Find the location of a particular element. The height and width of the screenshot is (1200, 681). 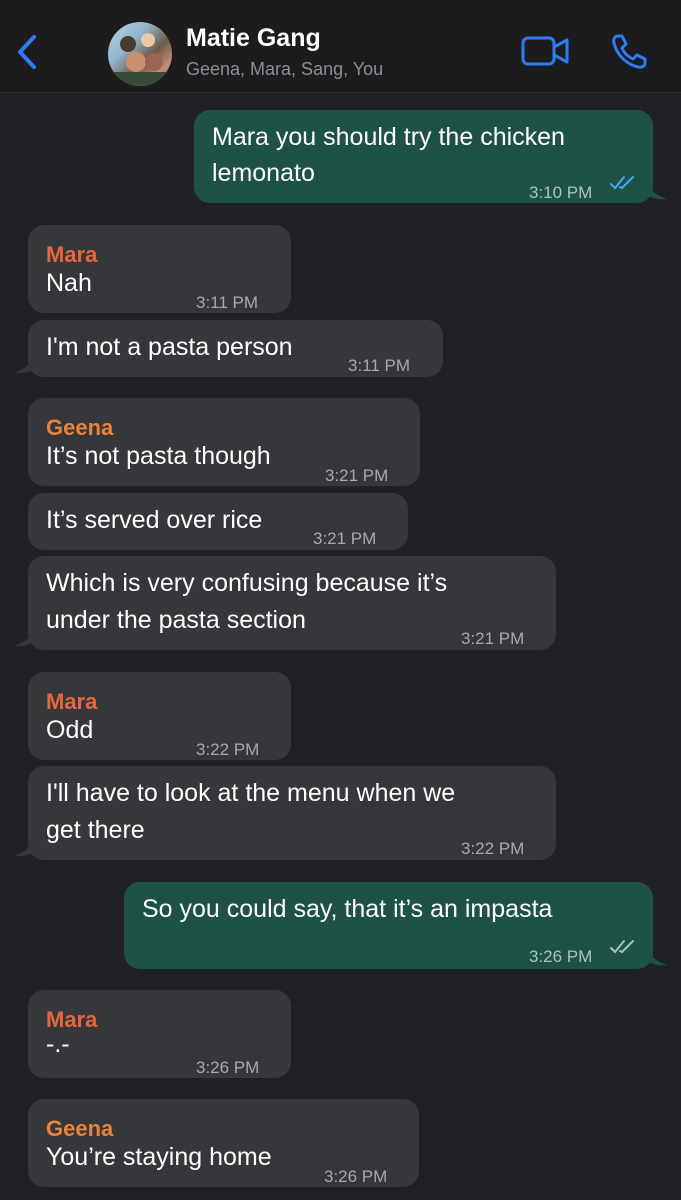

voice-call-icon is located at coordinates (629, 52).